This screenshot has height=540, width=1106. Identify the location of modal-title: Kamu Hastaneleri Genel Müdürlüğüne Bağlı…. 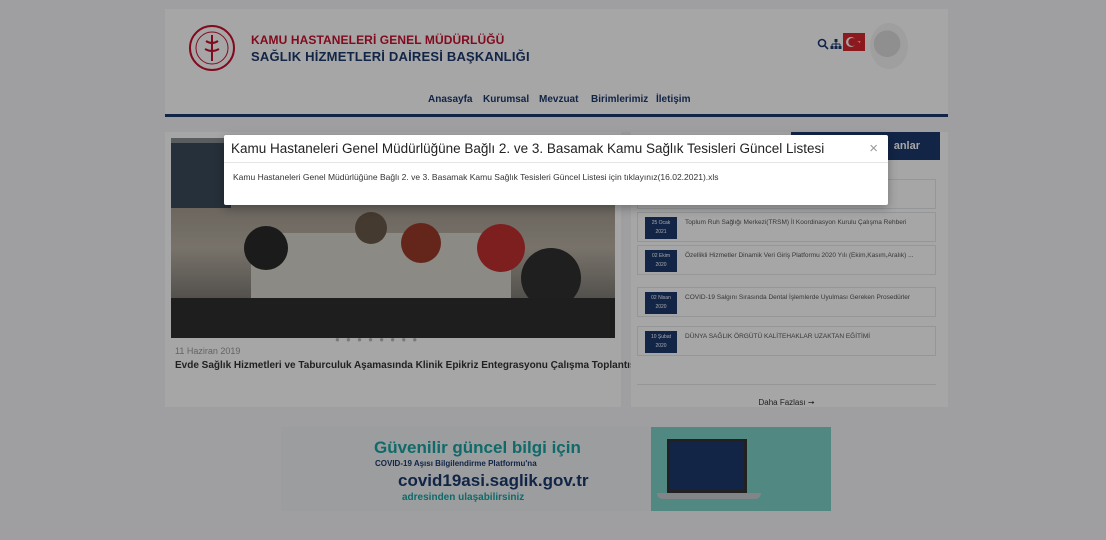
(528, 148).